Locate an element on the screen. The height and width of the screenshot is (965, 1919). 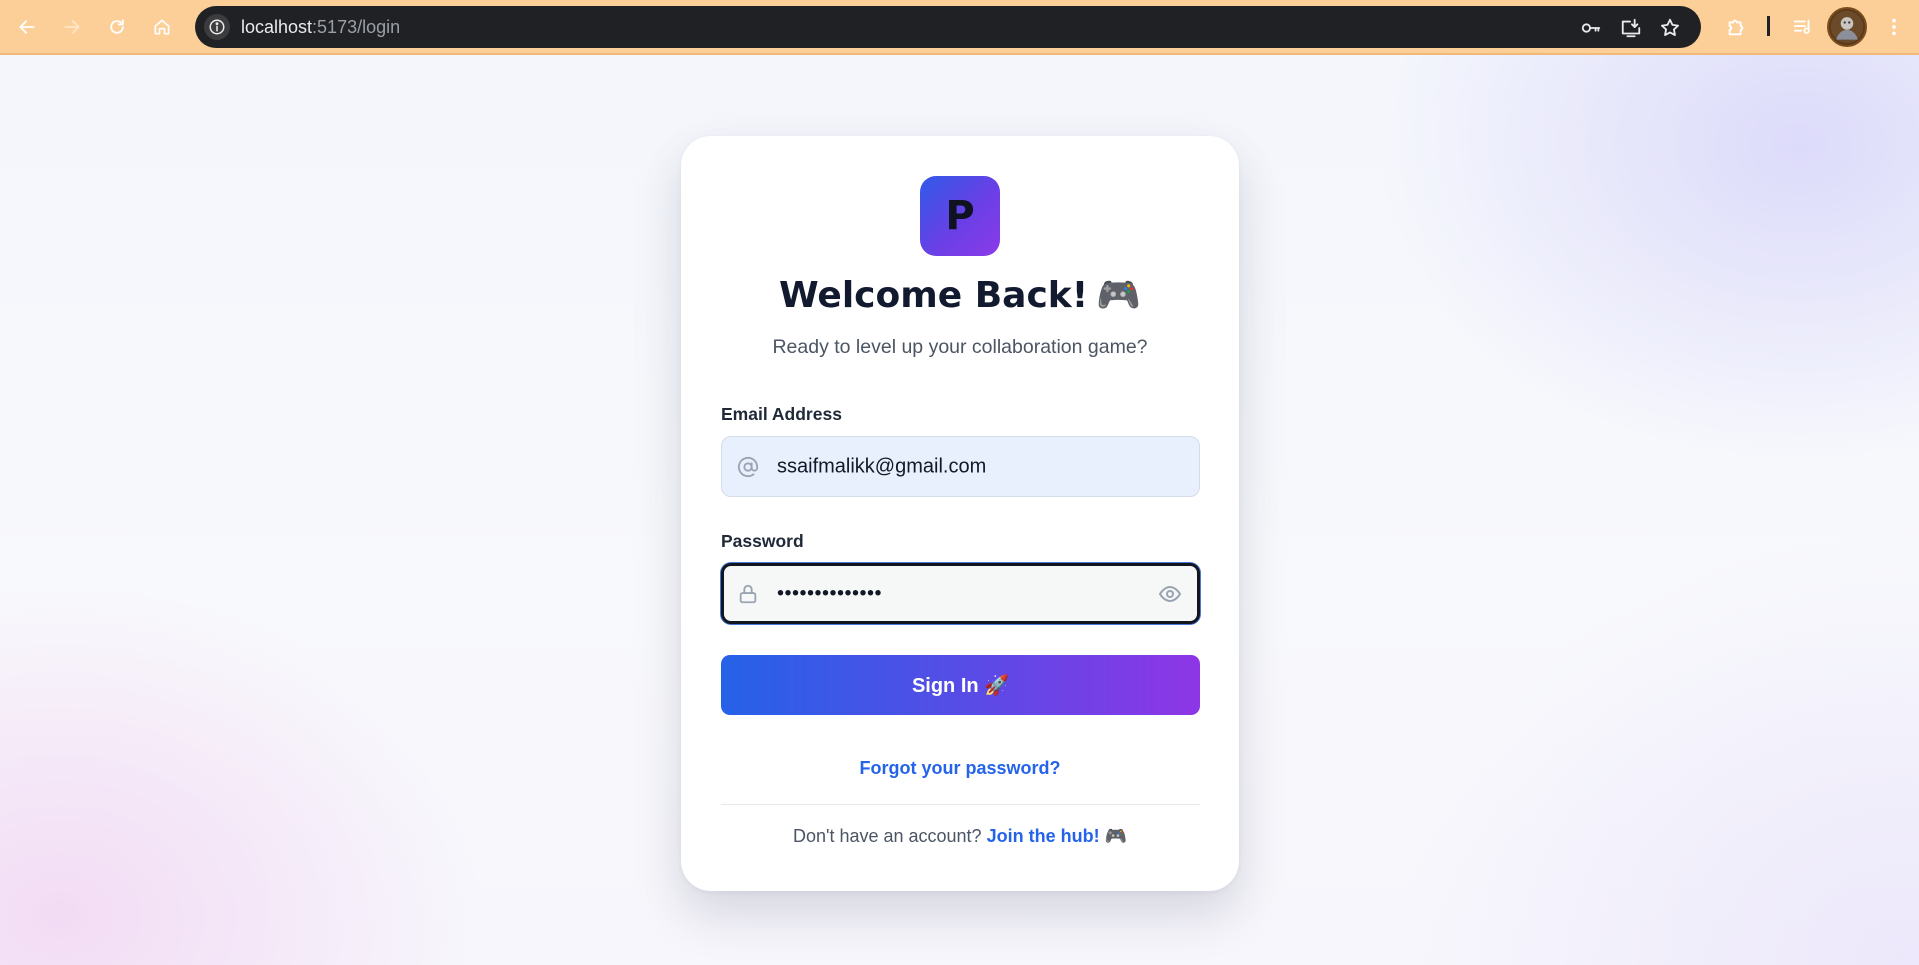
browser-toolbar: localhost:5173/login is located at coordinates (959, 27).